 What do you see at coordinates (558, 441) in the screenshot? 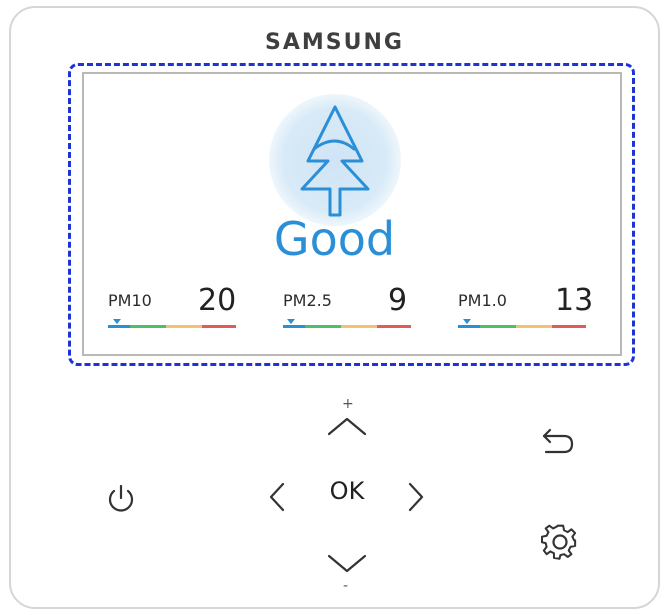
I see `back-arrow-icon` at bounding box center [558, 441].